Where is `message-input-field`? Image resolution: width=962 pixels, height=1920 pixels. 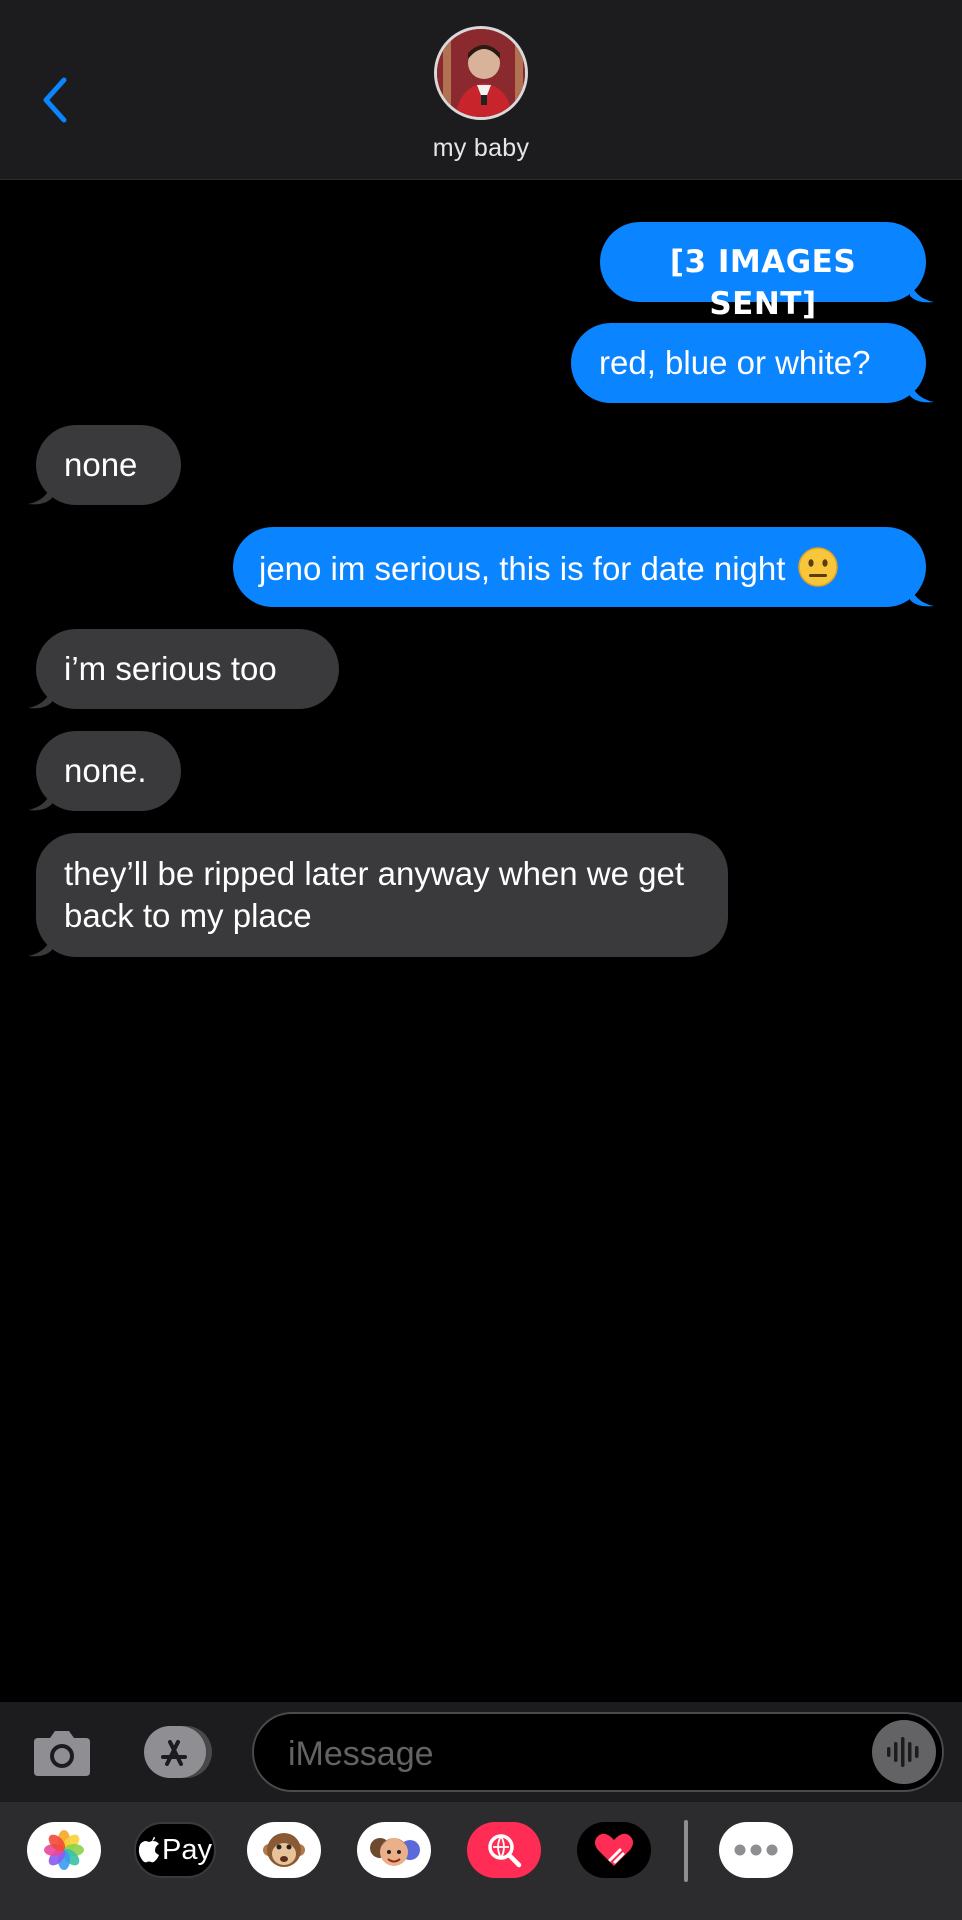 message-input-field is located at coordinates (598, 1752).